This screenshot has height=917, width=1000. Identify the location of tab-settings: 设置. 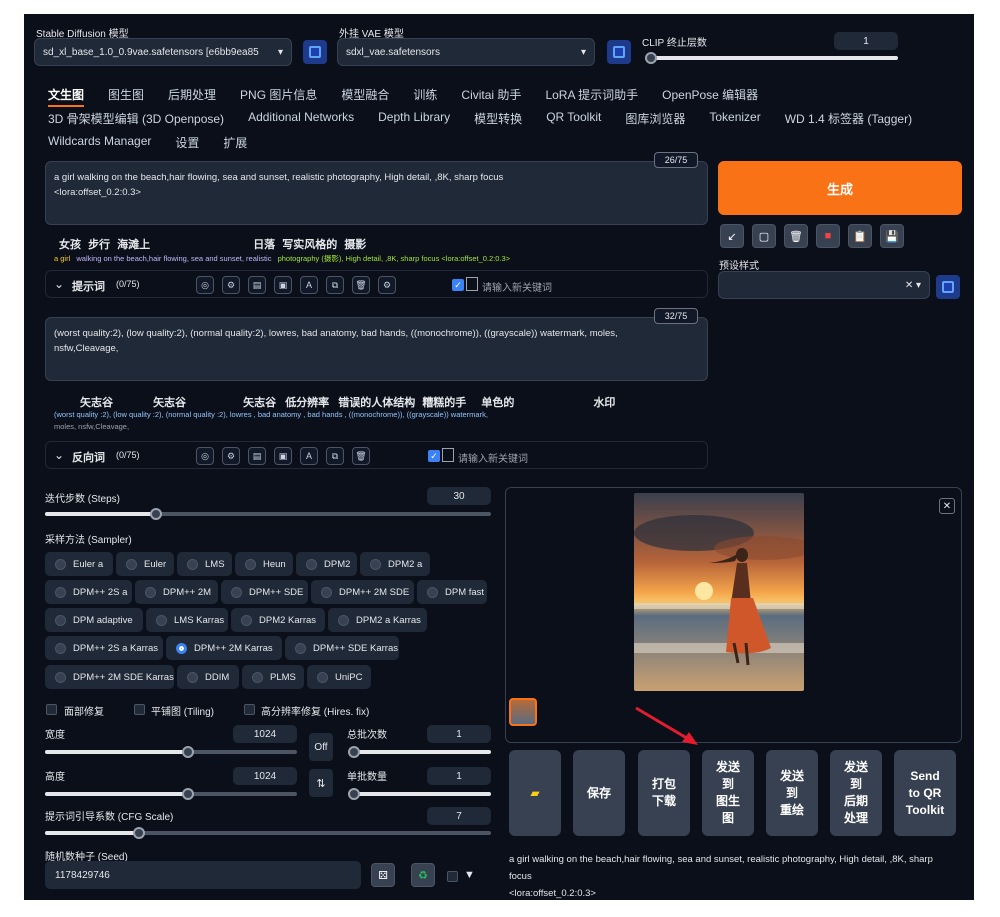
(187, 142).